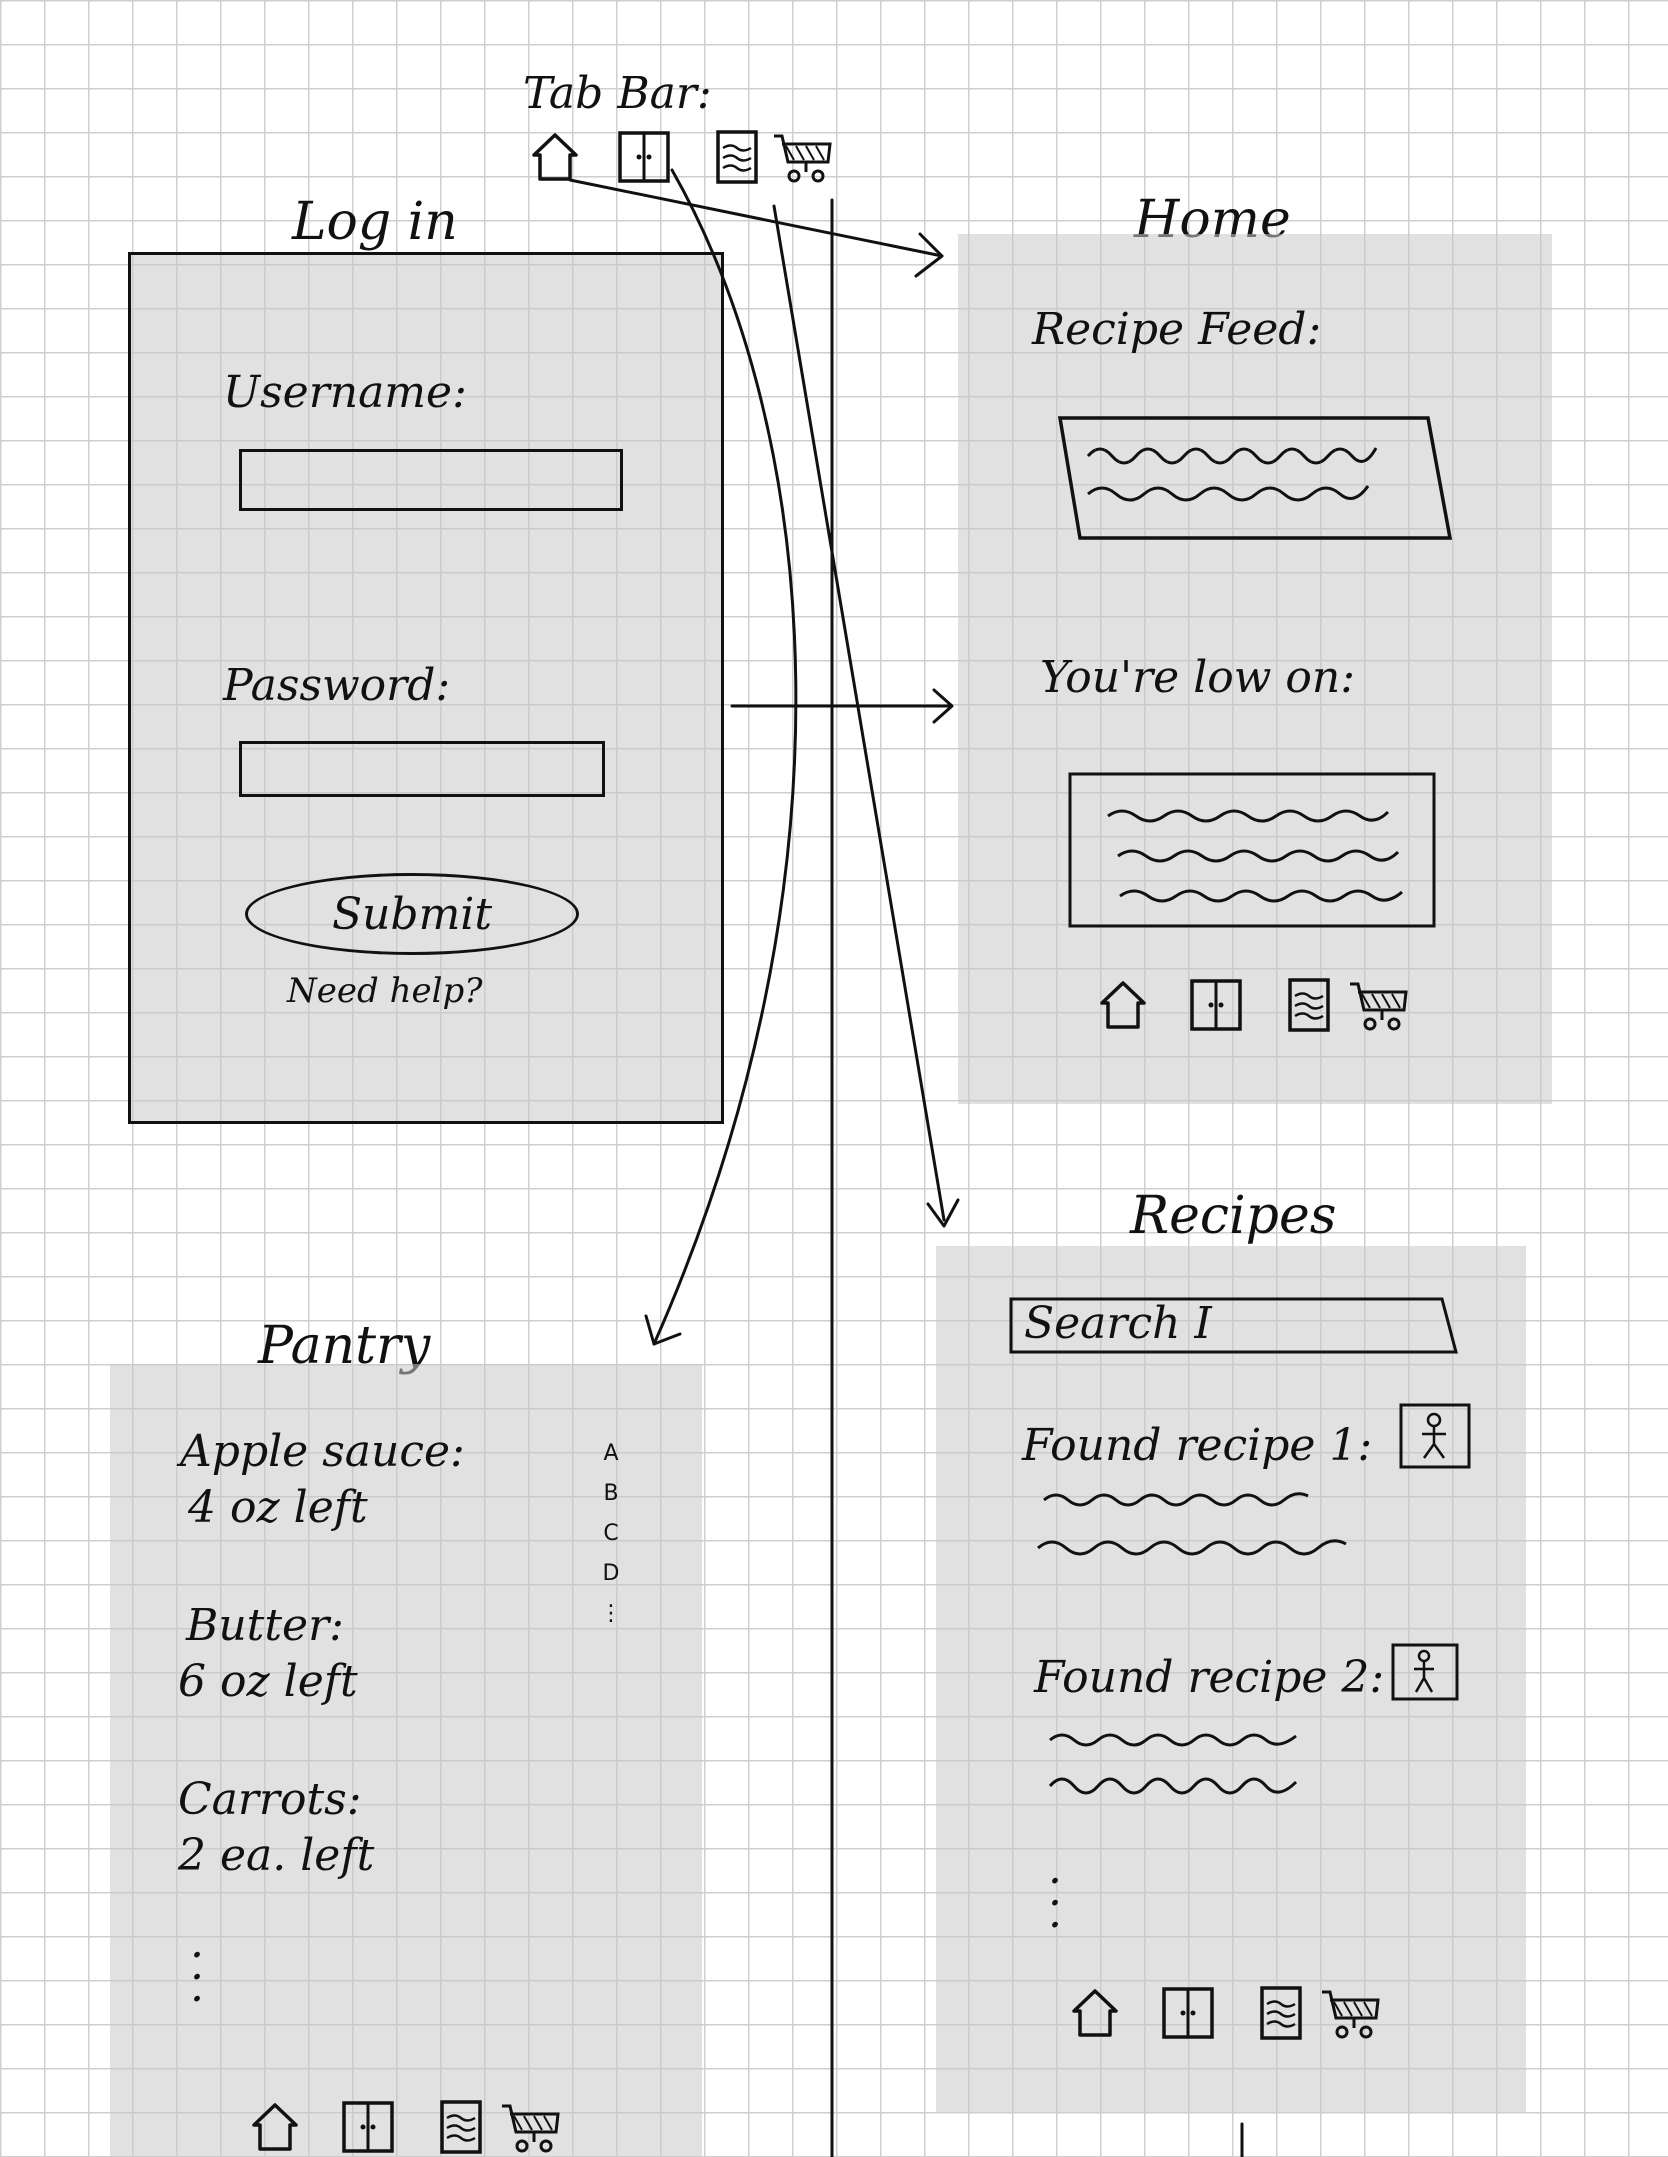  What do you see at coordinates (725, 757) in the screenshot?
I see `arrow-to-pantry` at bounding box center [725, 757].